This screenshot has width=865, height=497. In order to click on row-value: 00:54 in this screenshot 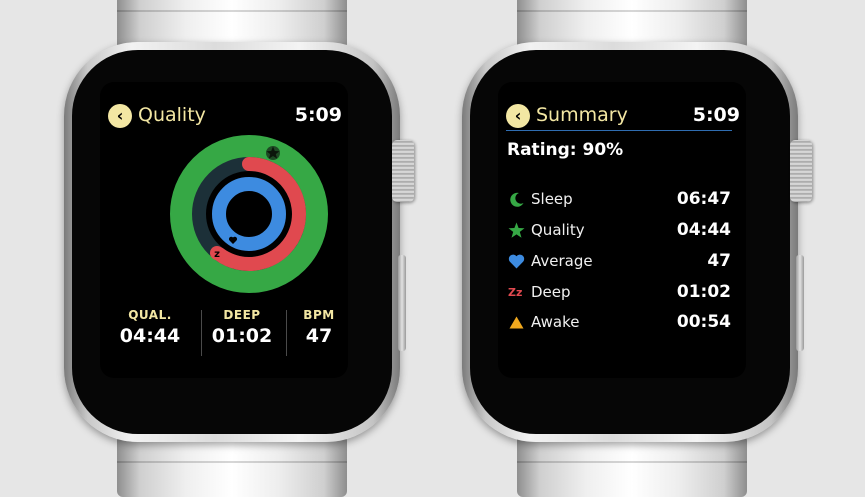, I will do `click(703, 322)`.